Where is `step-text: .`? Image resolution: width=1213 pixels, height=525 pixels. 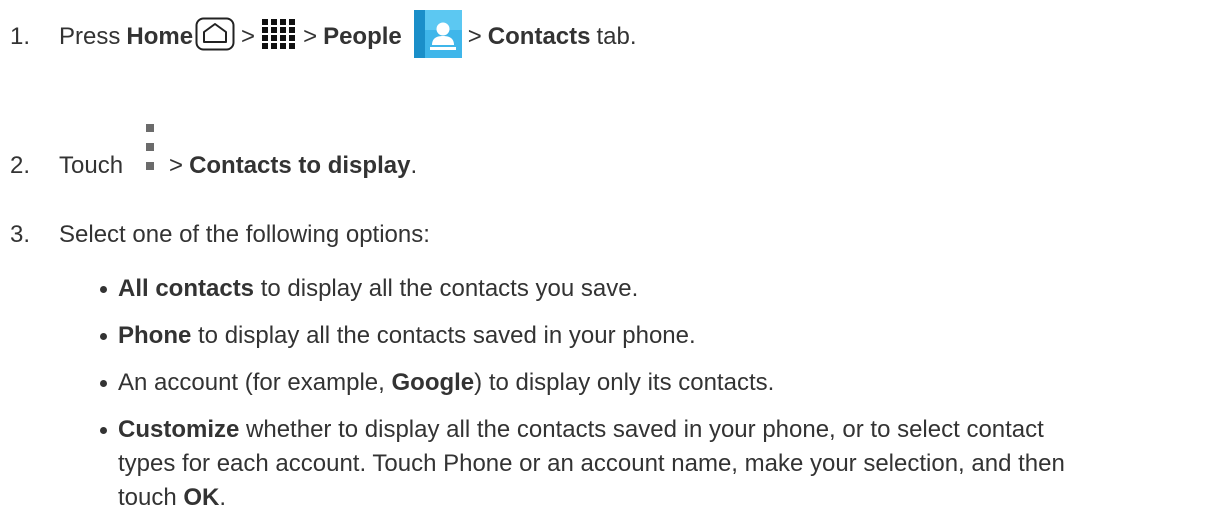
step-text: . is located at coordinates (414, 165).